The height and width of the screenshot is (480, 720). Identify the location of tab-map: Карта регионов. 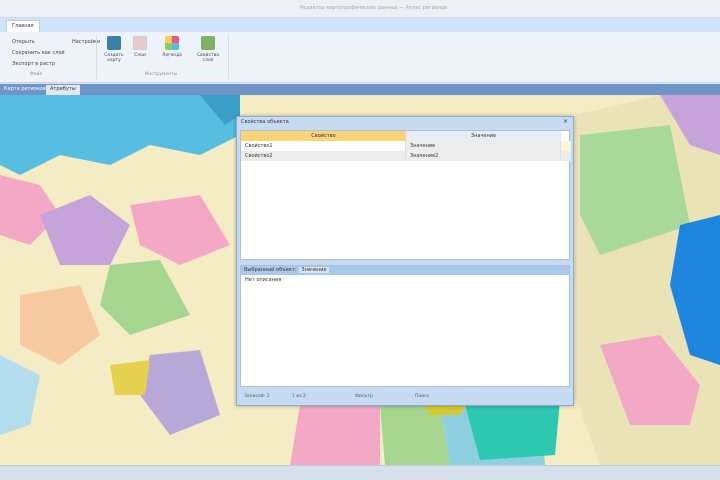
(25, 90).